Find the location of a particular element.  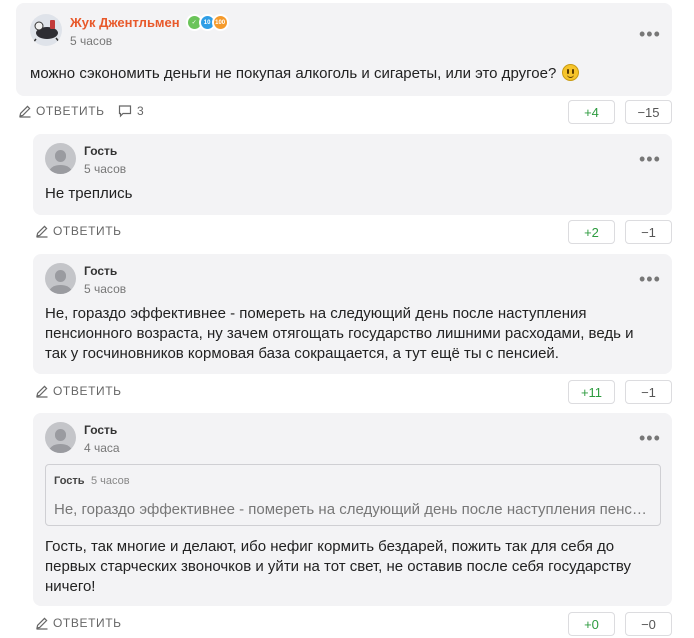

comment-text: Не треплись is located at coordinates (89, 193).